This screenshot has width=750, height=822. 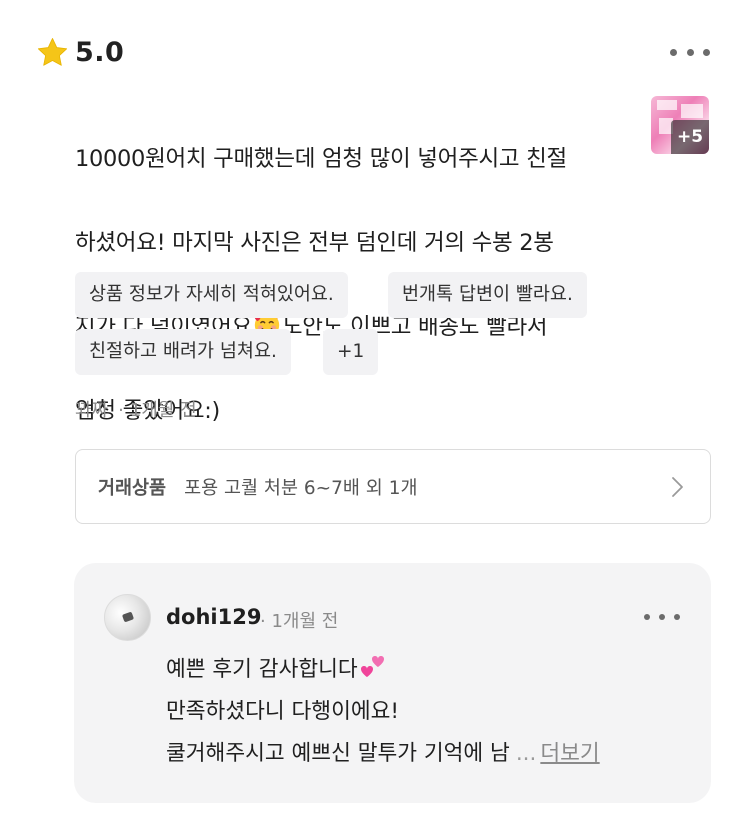 I want to click on review-line: 하셨어요! 마지막 사진은 전부 덤인데 거의 수봉 2봉, so click(x=314, y=243).